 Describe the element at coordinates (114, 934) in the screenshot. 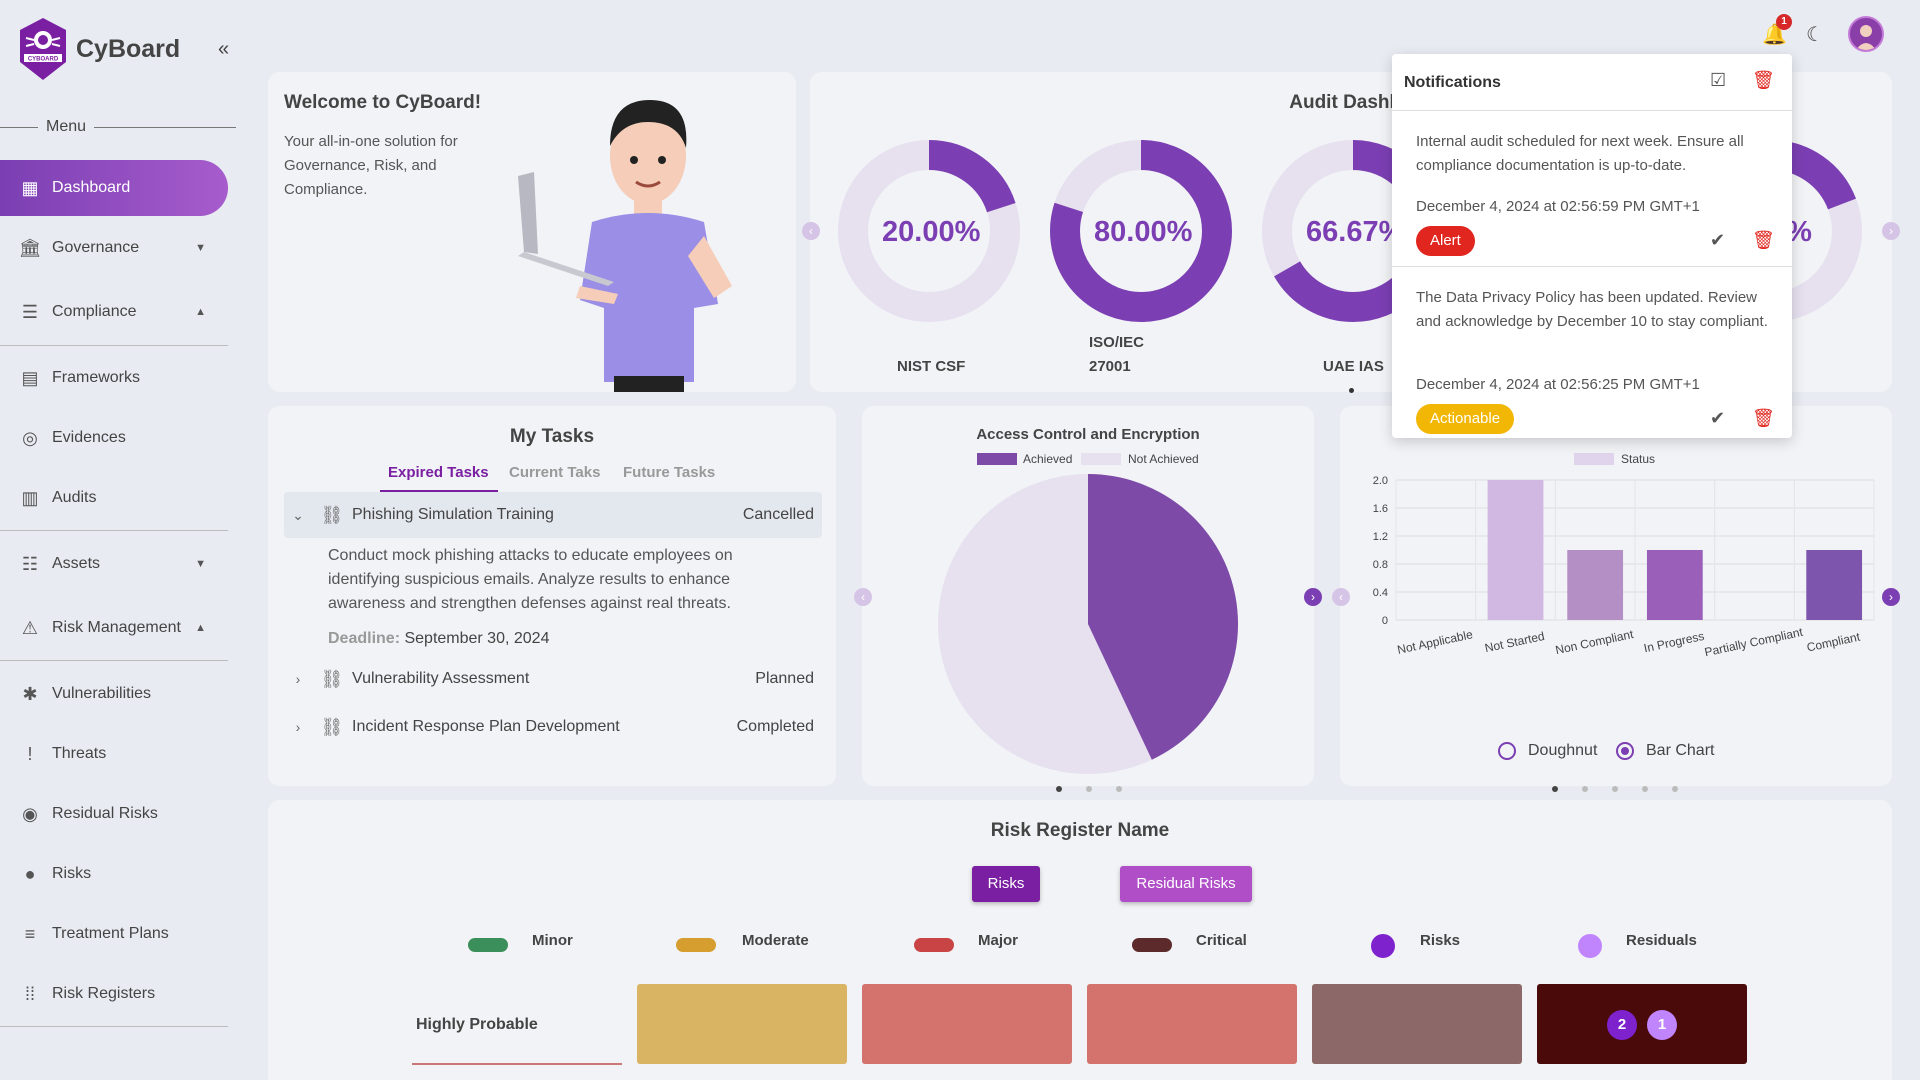

I see `sidebar-item-treatment-plans: ≡ Treatment Plans` at that location.